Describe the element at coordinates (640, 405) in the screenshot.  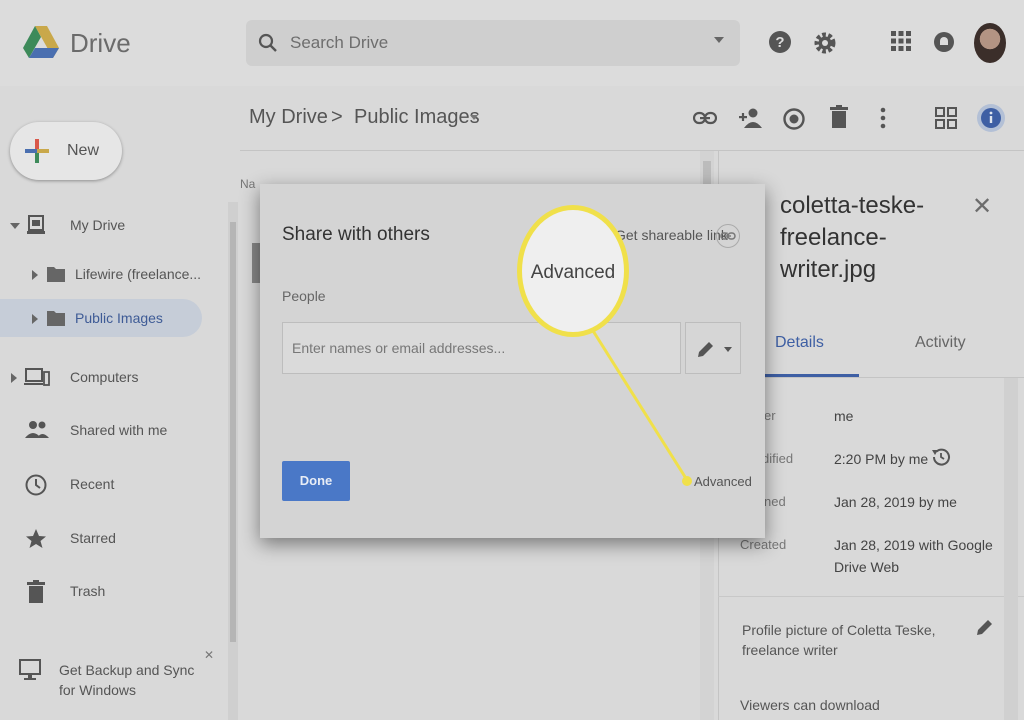
I see `callout-pointer-line` at that location.